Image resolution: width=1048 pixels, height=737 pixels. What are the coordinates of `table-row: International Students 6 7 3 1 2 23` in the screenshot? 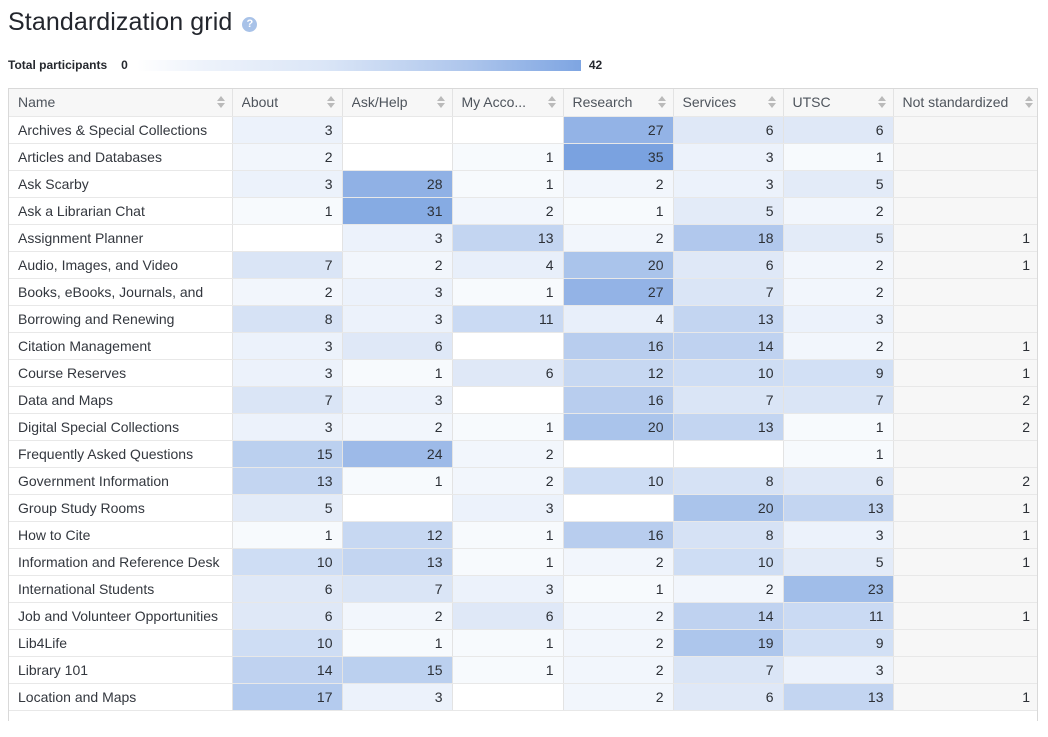 It's located at (523, 589).